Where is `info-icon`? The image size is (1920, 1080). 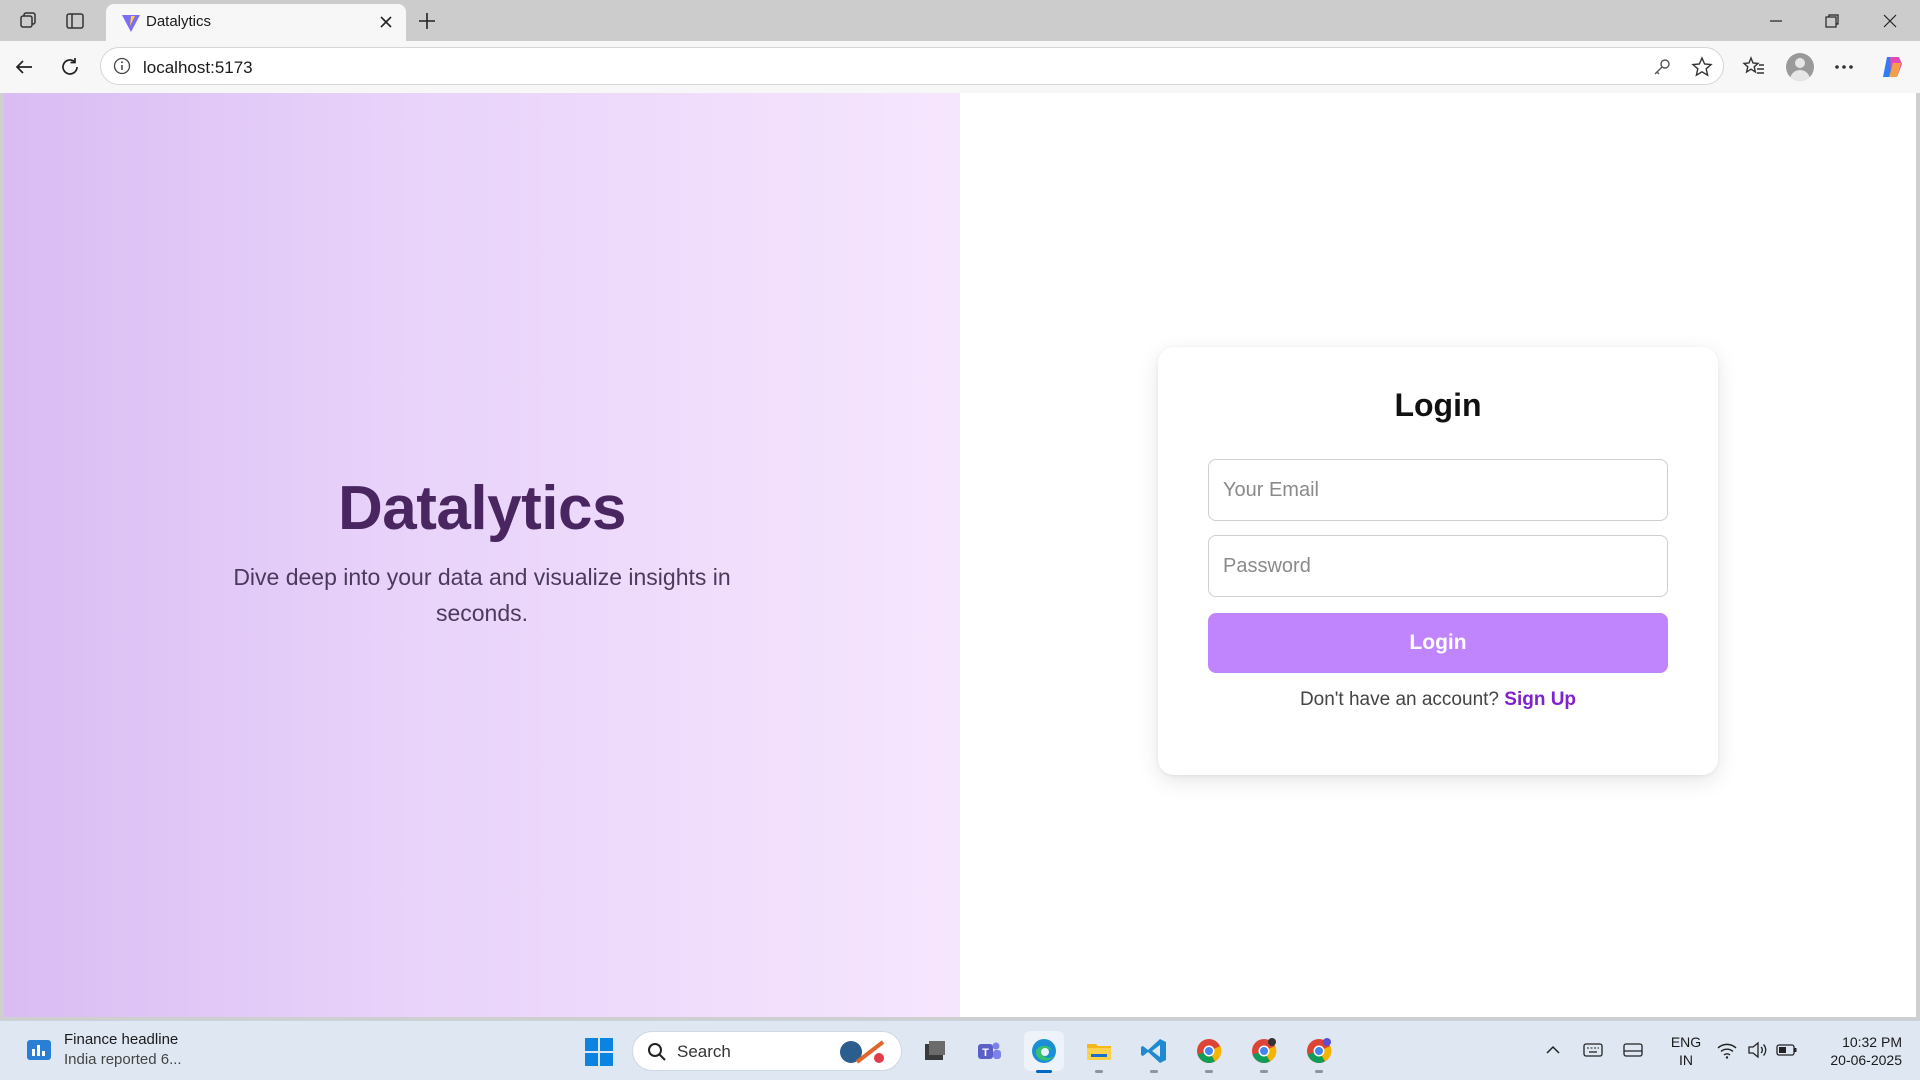 info-icon is located at coordinates (122, 66).